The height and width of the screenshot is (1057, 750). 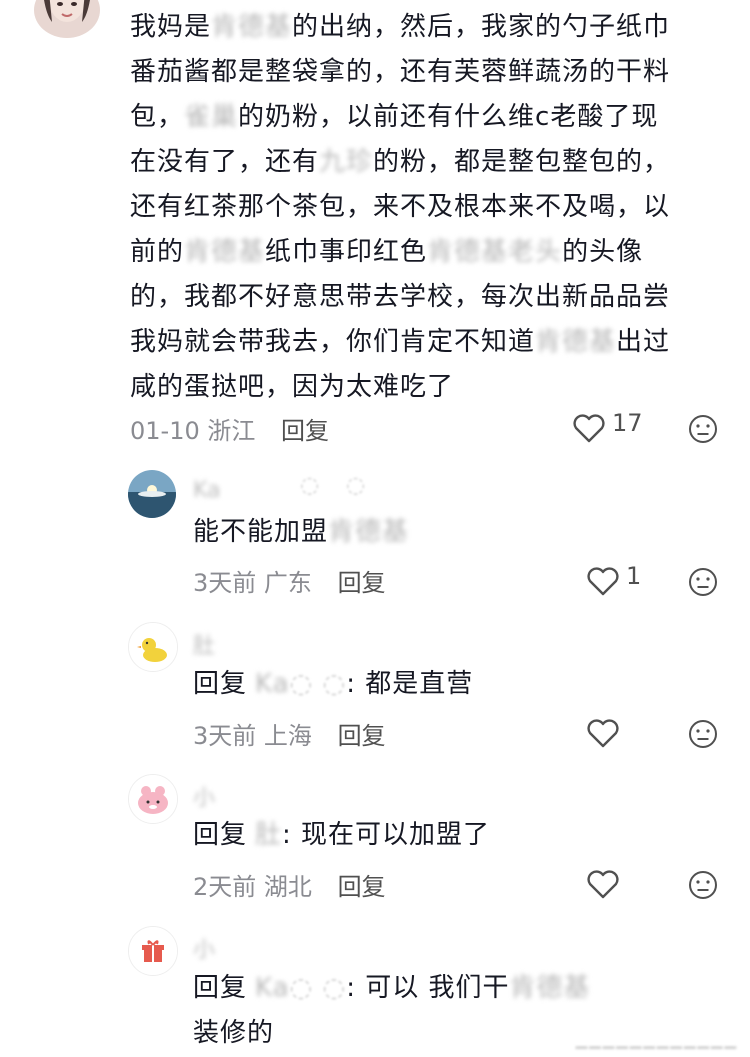 I want to click on comment-1-line-1: 我妈是肯德基的出纳，然后，我家的勺子纸巾, so click(x=400, y=27).